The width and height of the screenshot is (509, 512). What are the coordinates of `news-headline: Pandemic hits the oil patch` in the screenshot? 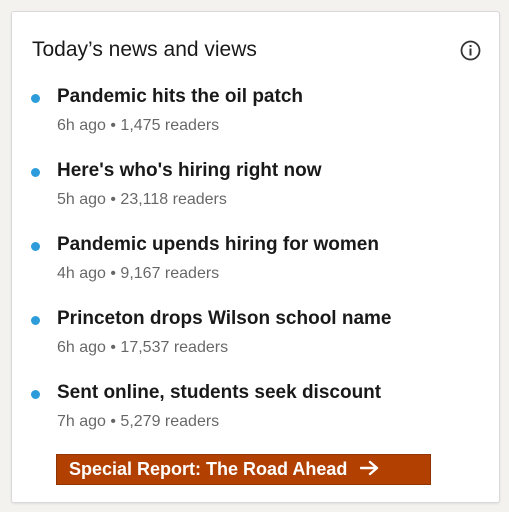 It's located at (180, 97).